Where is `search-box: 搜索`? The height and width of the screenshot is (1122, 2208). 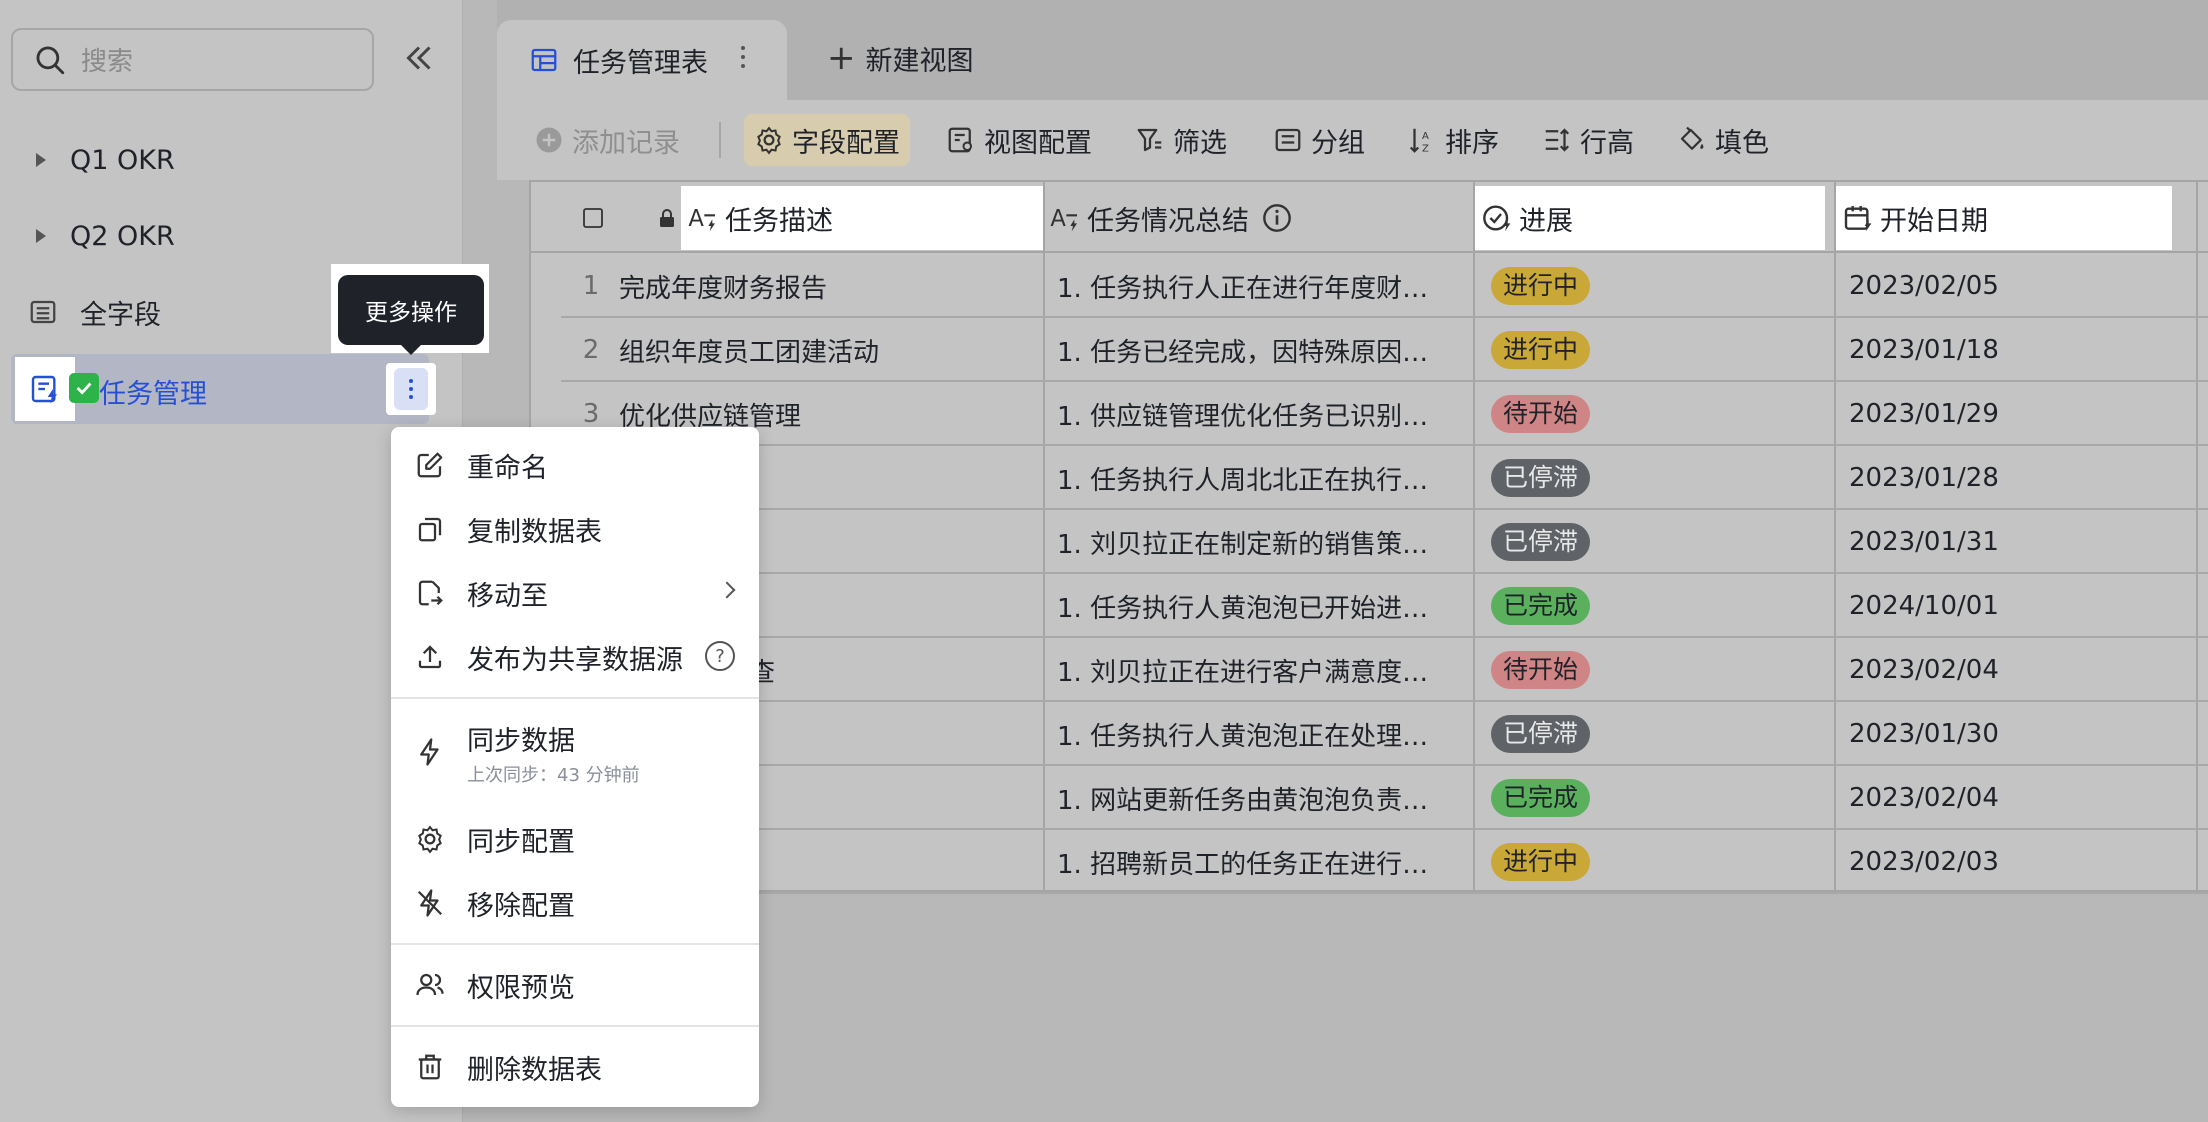 search-box: 搜索 is located at coordinates (192, 59).